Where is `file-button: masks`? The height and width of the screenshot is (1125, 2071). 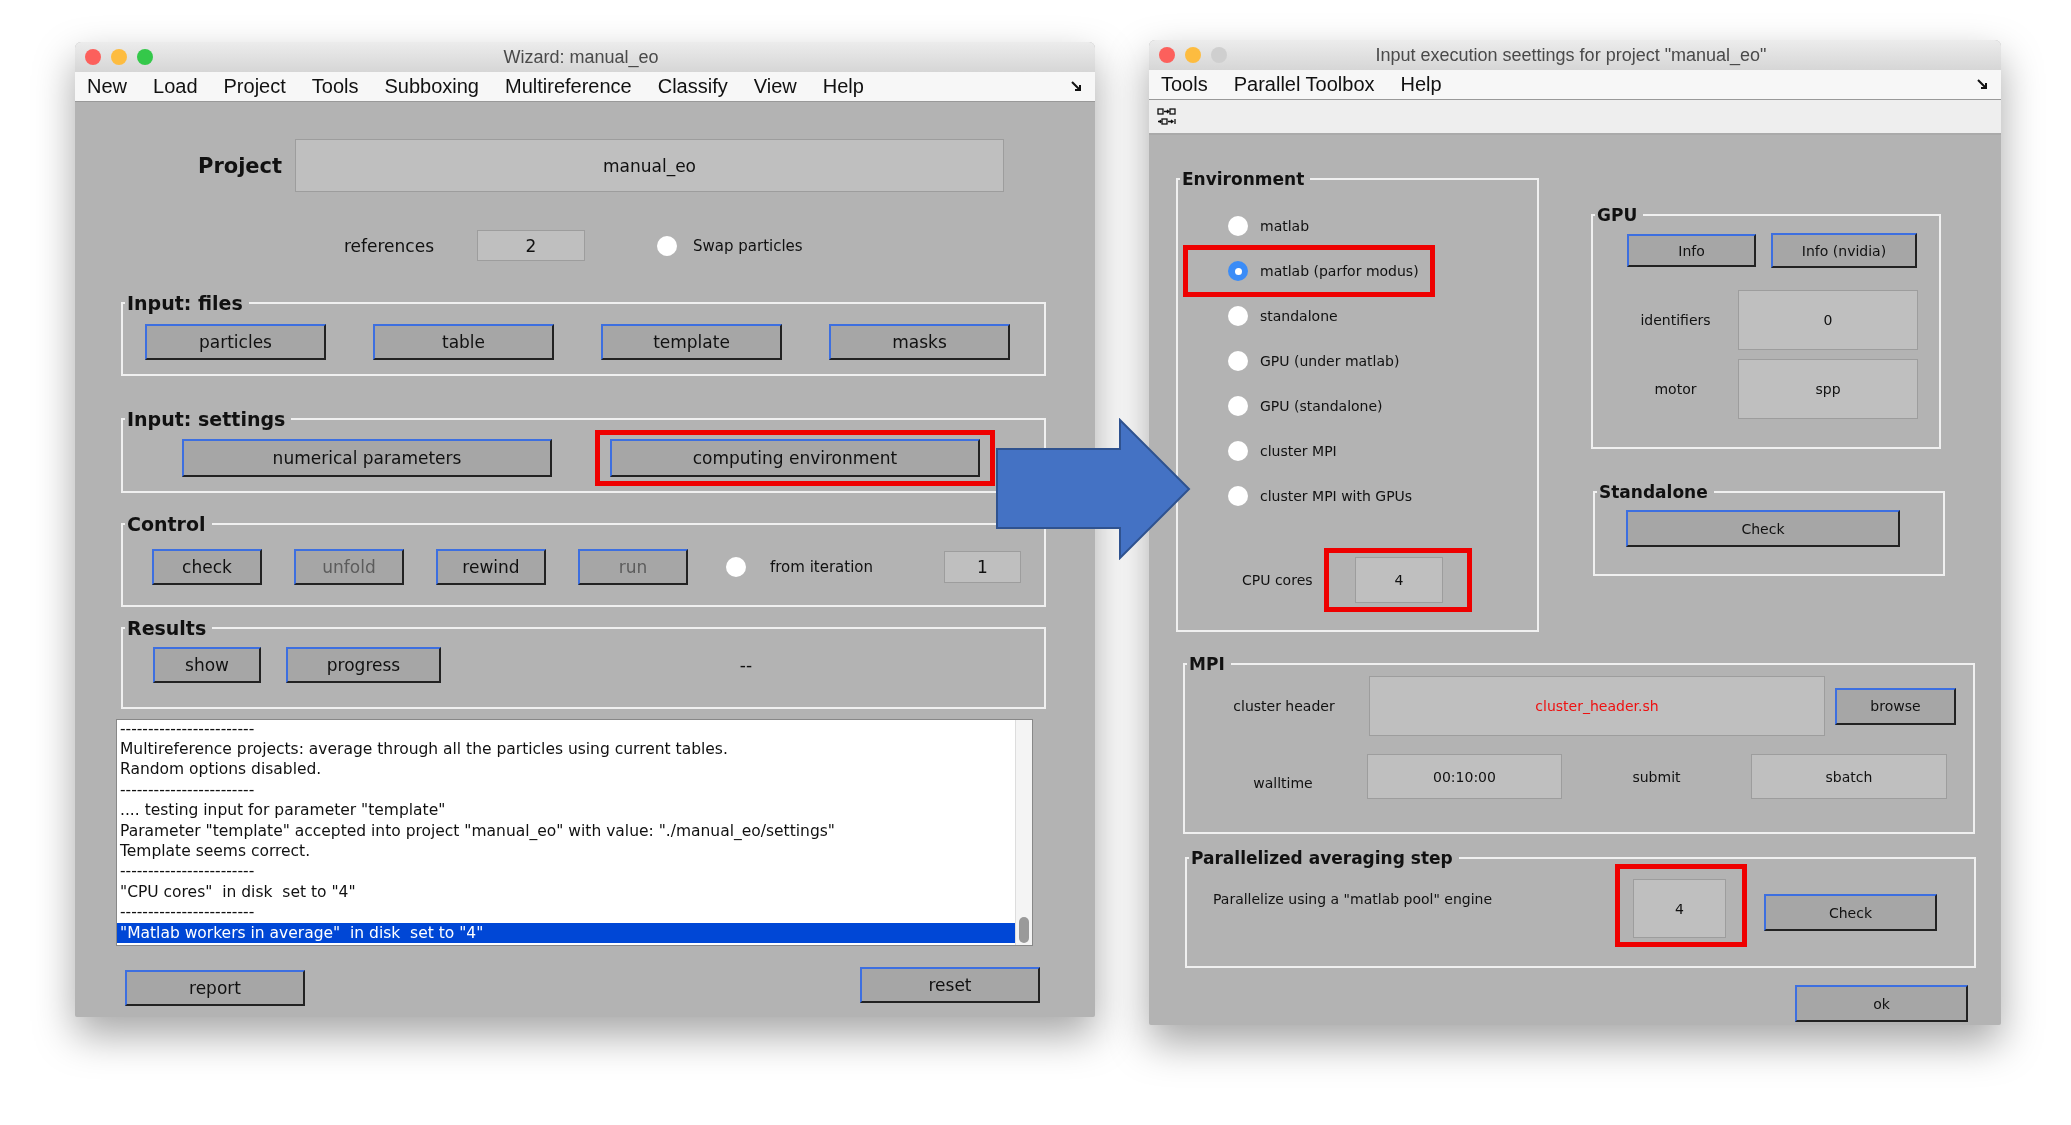 file-button: masks is located at coordinates (919, 342).